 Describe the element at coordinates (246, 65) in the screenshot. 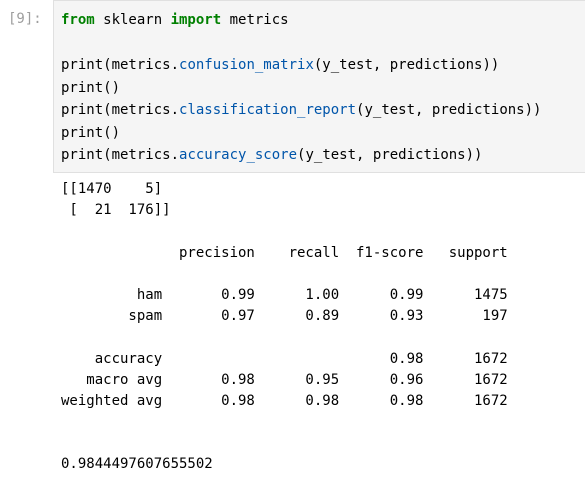

I see `code-function-name: confusion_matrix` at that location.